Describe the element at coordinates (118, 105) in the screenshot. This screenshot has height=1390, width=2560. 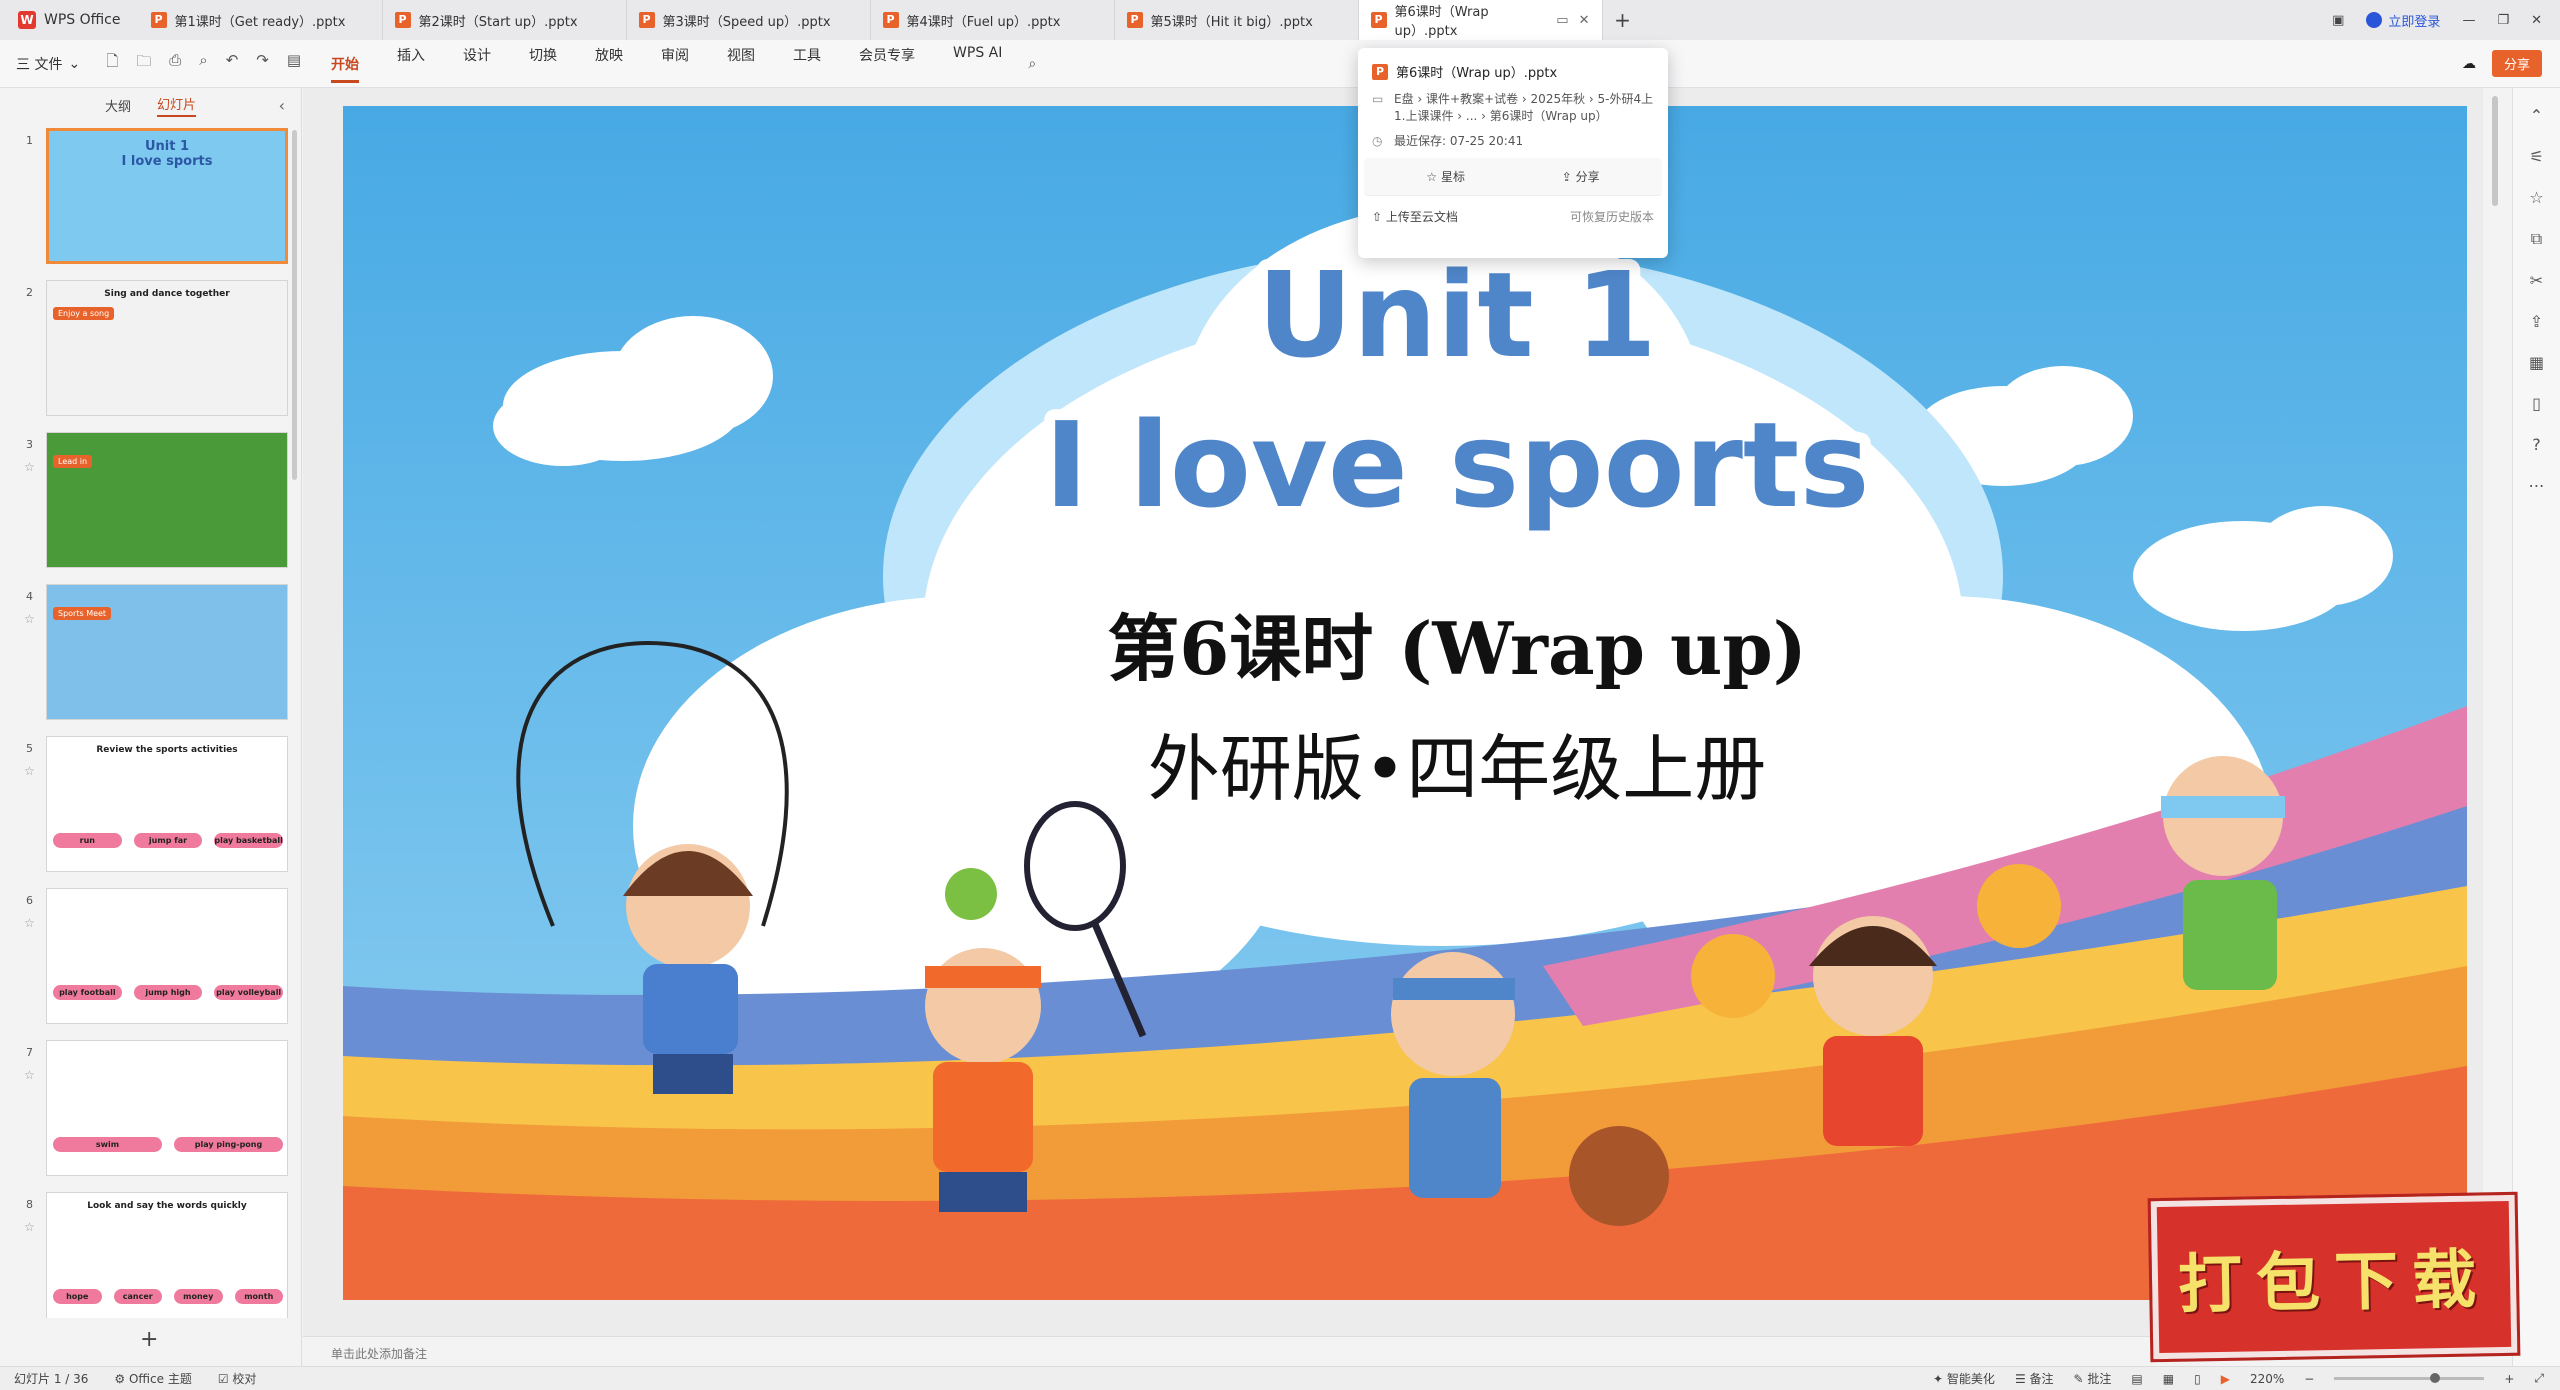
I see `tab-outline: 大纲` at that location.